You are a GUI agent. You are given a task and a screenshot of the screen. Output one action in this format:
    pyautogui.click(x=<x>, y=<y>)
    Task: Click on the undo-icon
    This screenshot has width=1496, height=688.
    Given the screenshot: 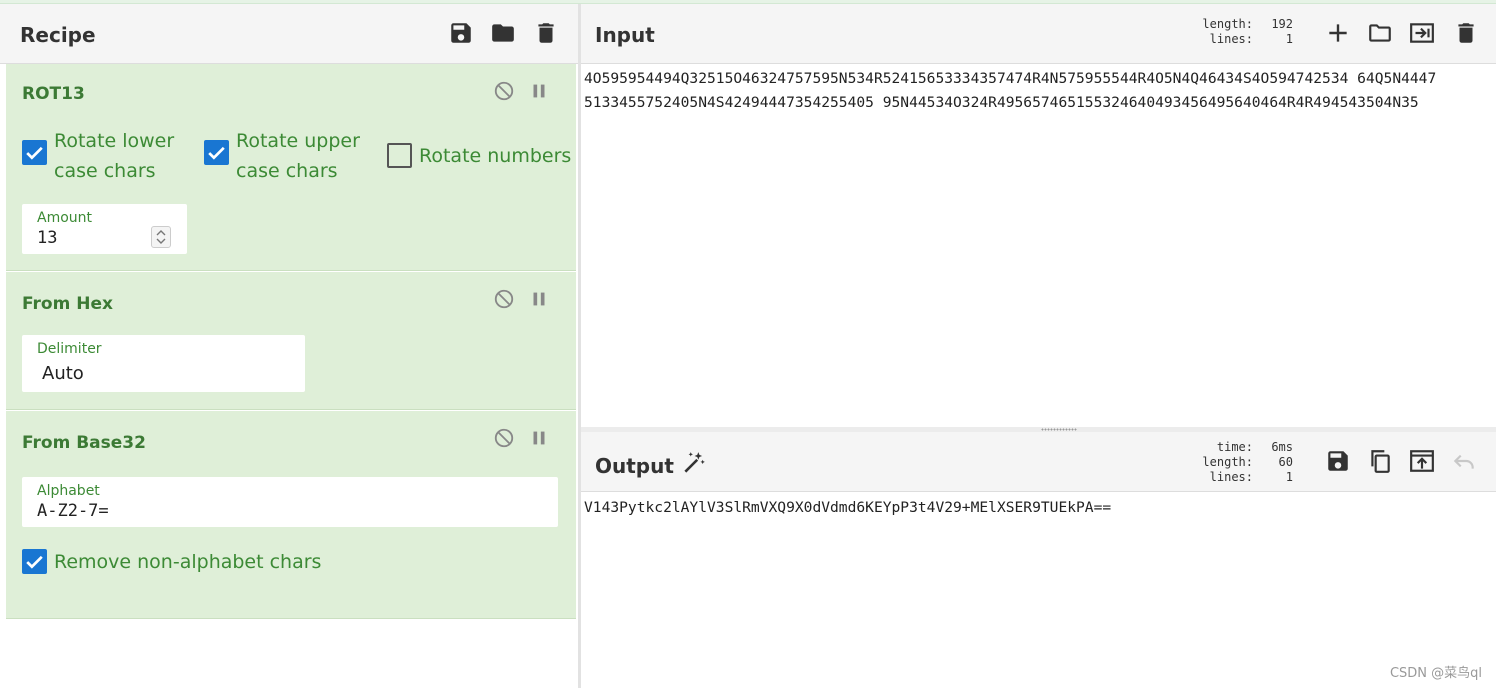 What is the action you would take?
    pyautogui.click(x=1464, y=461)
    